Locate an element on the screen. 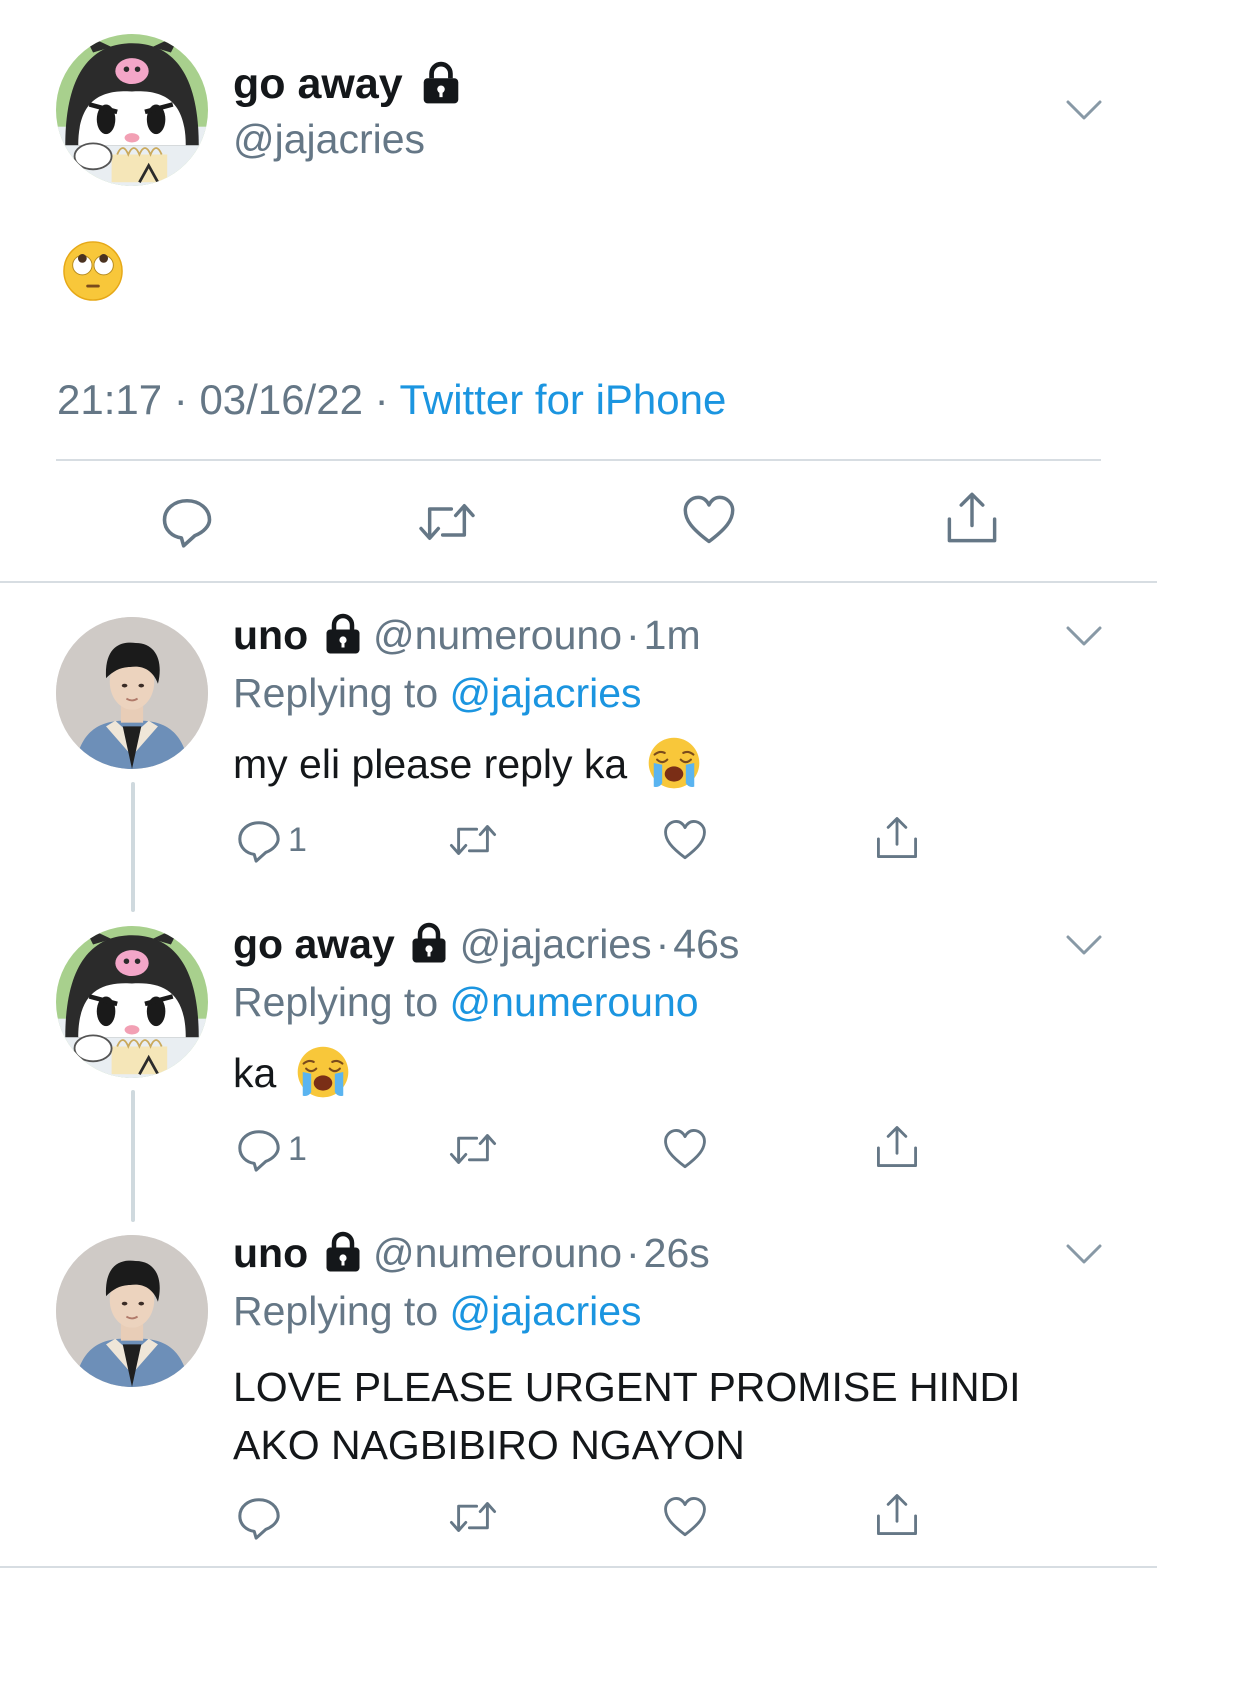 The width and height of the screenshot is (1242, 1685). reply-header: go away @jajacries·46s is located at coordinates (486, 944).